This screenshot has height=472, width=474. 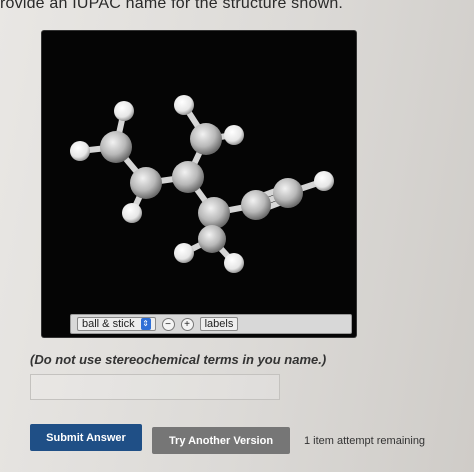 I want to click on labels-button: labels, so click(x=219, y=324).